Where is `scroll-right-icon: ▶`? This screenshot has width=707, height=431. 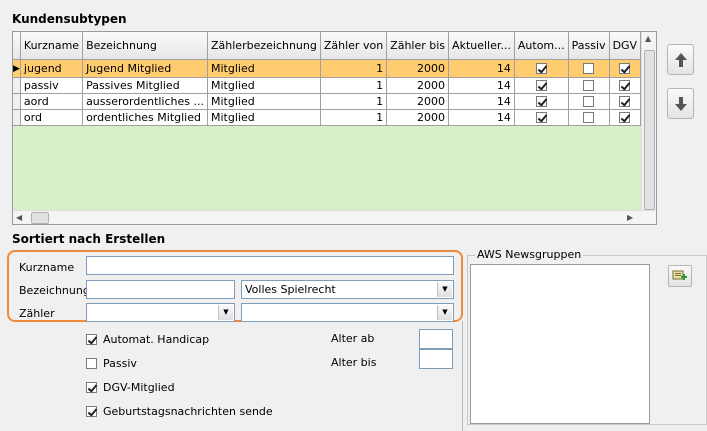 scroll-right-icon: ▶ is located at coordinates (630, 217).